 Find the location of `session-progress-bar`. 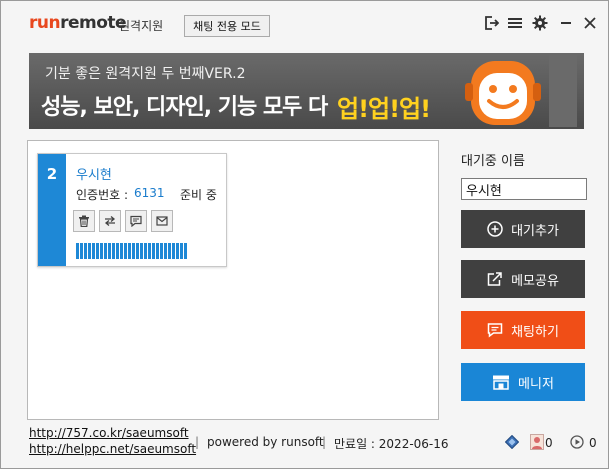

session-progress-bar is located at coordinates (131, 251).